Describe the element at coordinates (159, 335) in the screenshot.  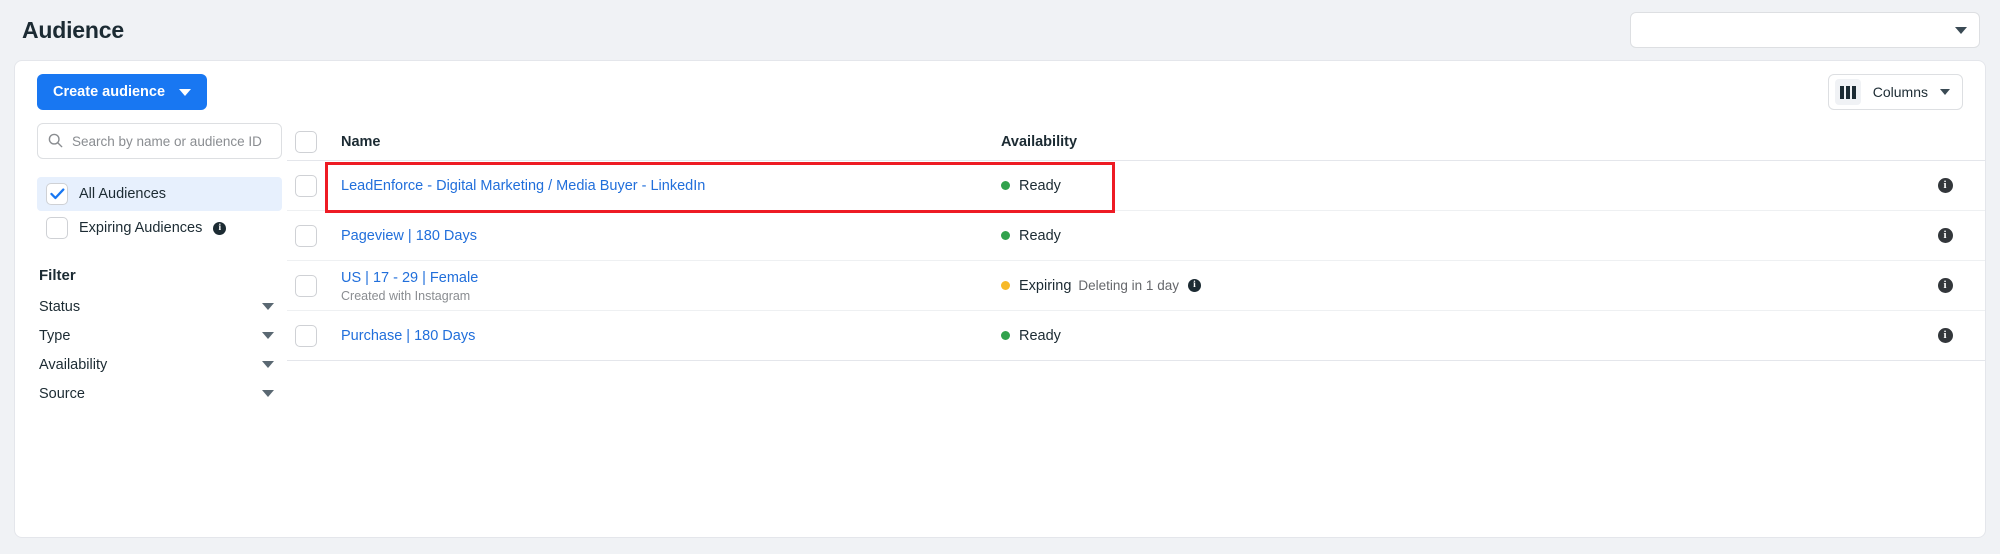
I see `filter-type: Type` at that location.